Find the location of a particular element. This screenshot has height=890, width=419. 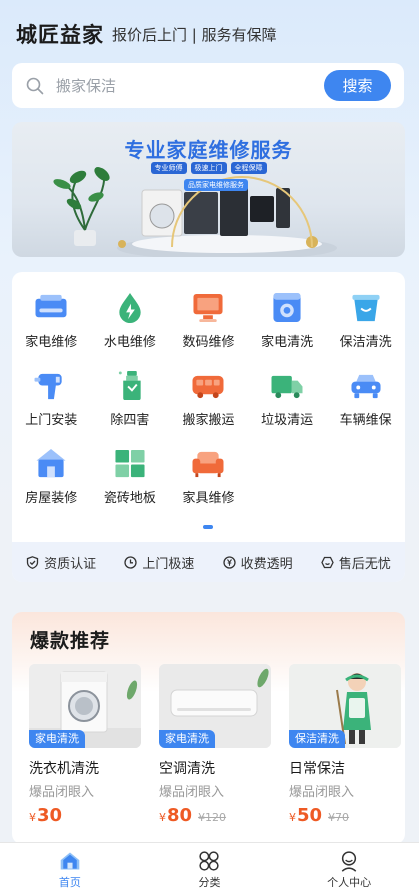

truck-icon is located at coordinates (287, 387).